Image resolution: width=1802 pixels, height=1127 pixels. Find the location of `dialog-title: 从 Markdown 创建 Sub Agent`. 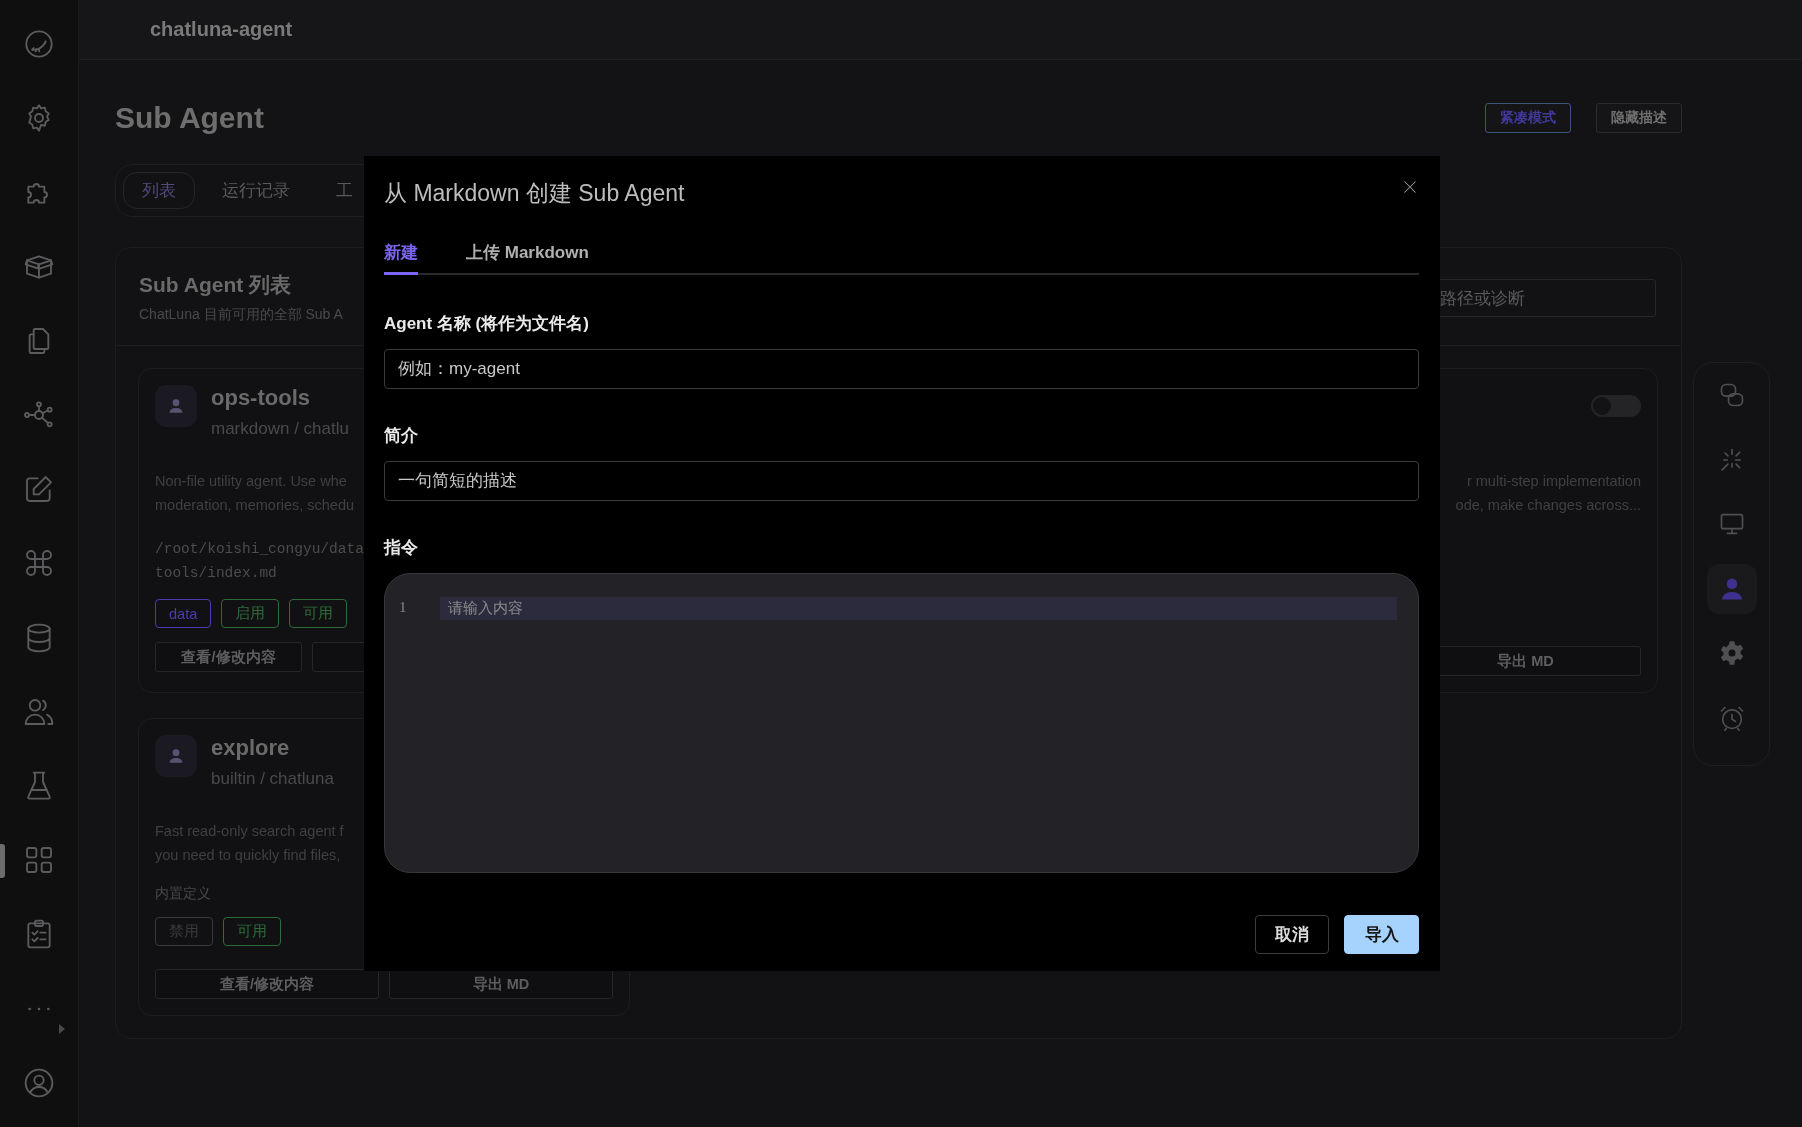

dialog-title: 从 Markdown 创建 Sub Agent is located at coordinates (534, 193).